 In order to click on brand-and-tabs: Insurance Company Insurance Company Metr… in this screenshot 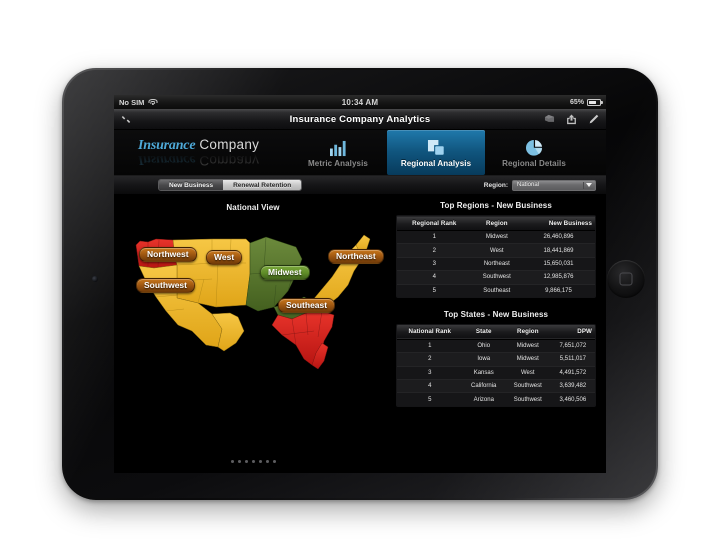, I will do `click(360, 153)`.